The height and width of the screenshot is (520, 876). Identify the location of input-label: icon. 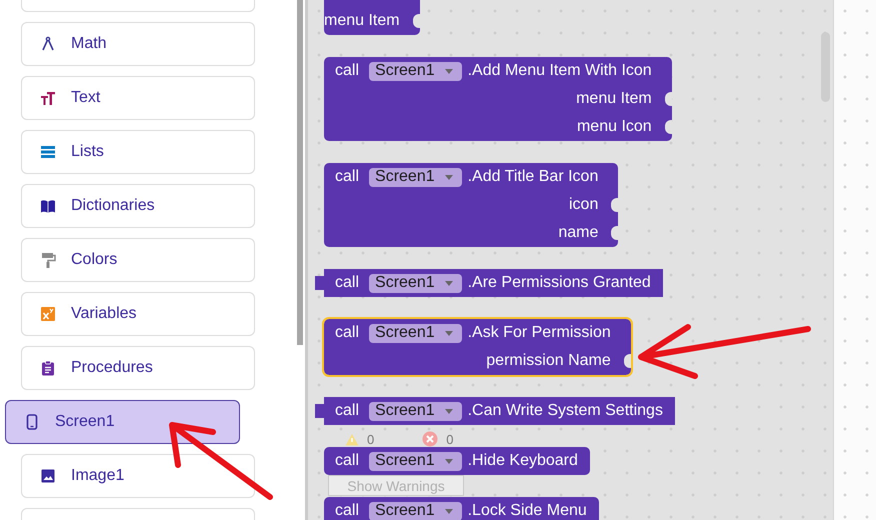
(583, 205).